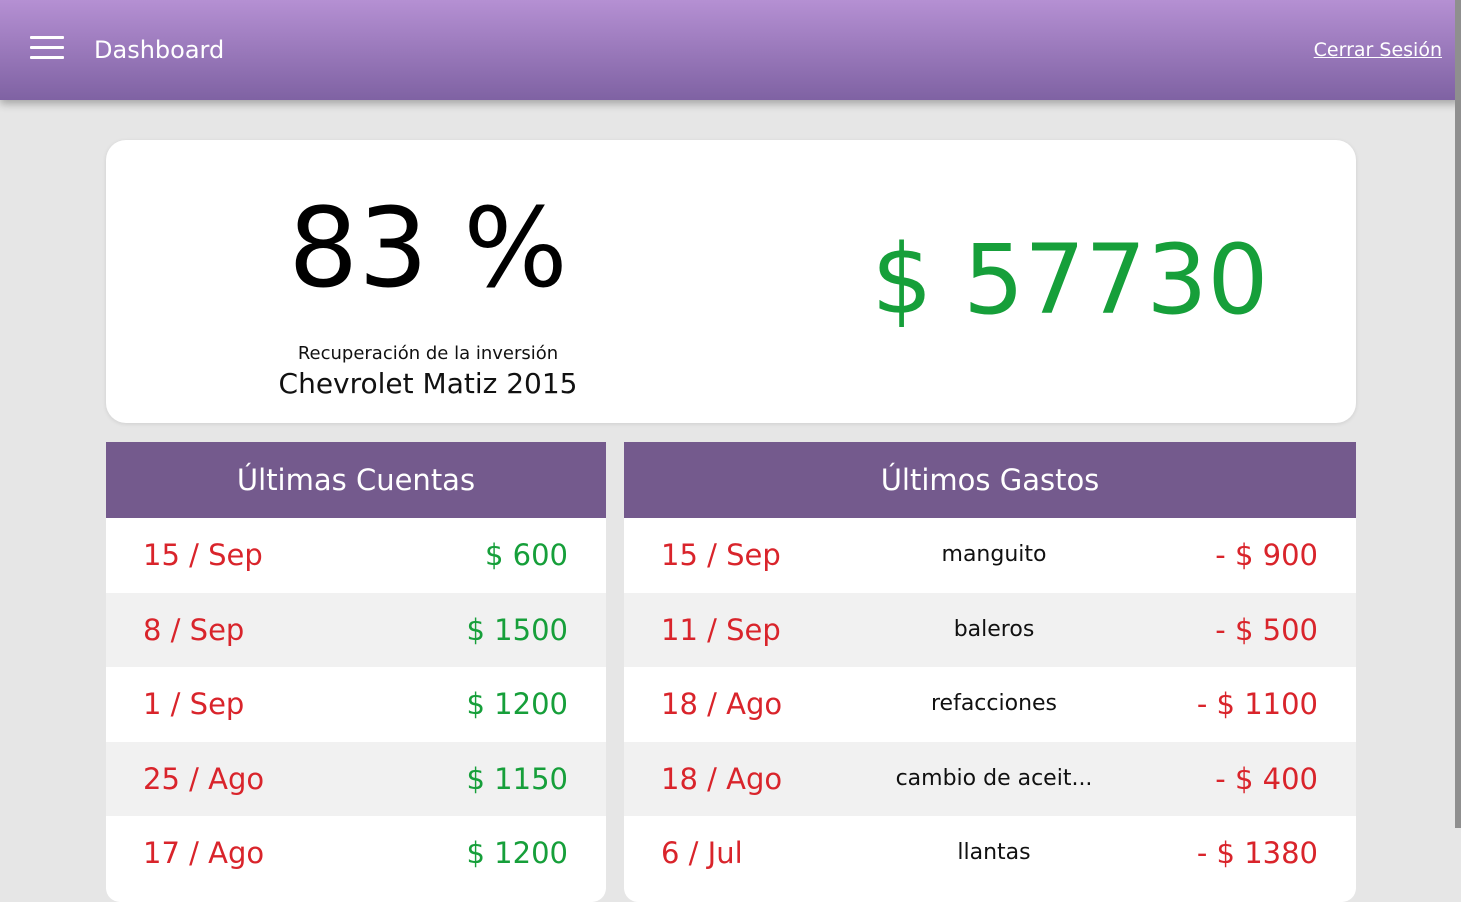  Describe the element at coordinates (159, 50) in the screenshot. I see `page-title: Dashboard` at that location.